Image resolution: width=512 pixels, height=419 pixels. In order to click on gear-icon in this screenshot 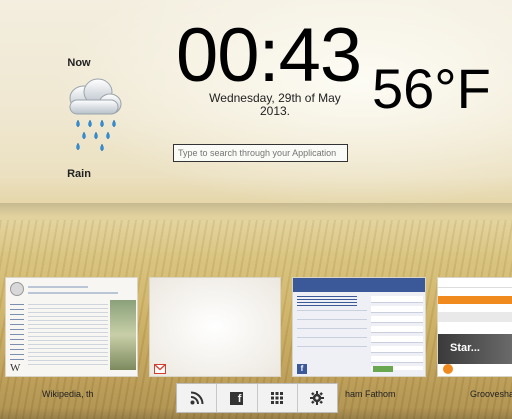, I will do `click(317, 398)`.